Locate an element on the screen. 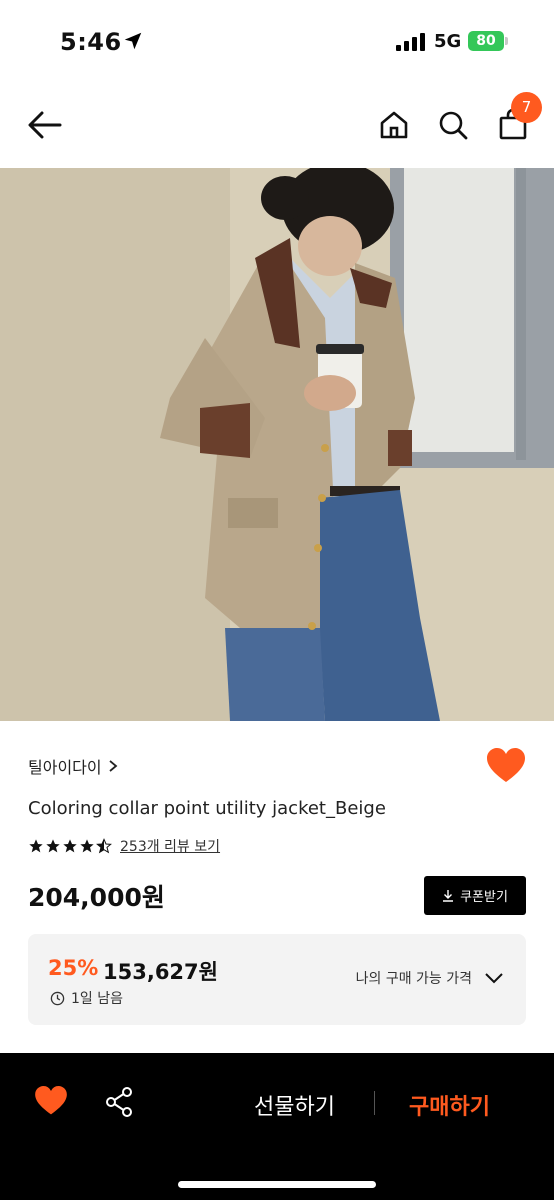 The width and height of the screenshot is (554, 1200). home-icon is located at coordinates (394, 125).